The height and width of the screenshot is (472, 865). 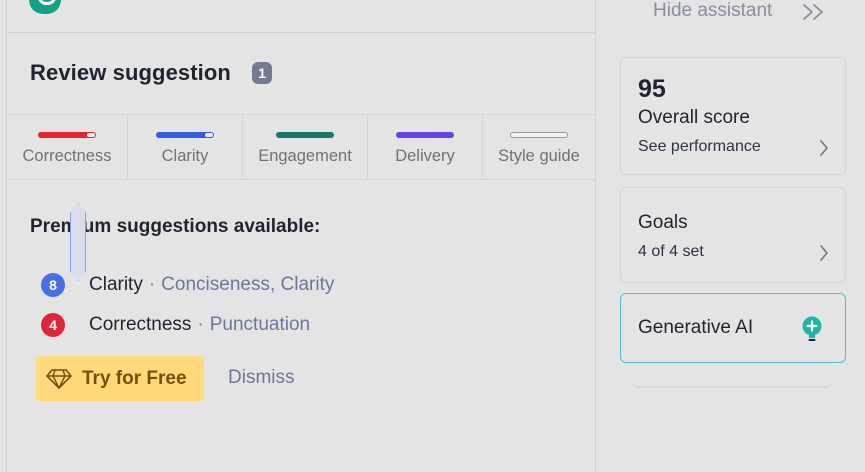 I want to click on style-guide-score-bar, so click(x=539, y=135).